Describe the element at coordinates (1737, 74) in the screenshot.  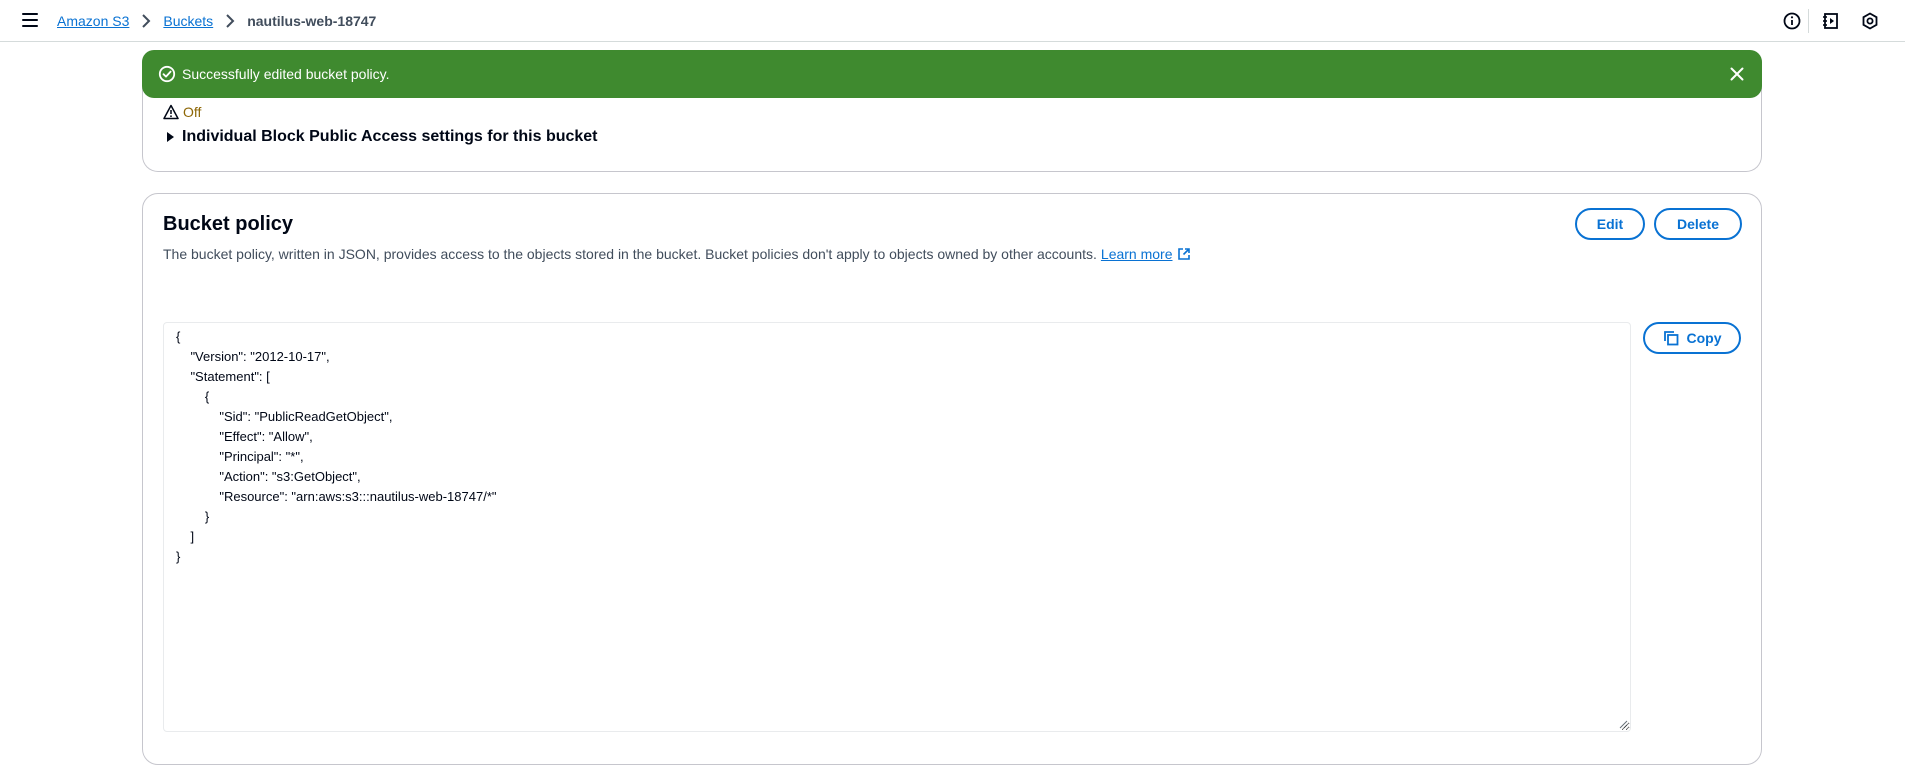
I see `close-icon` at that location.